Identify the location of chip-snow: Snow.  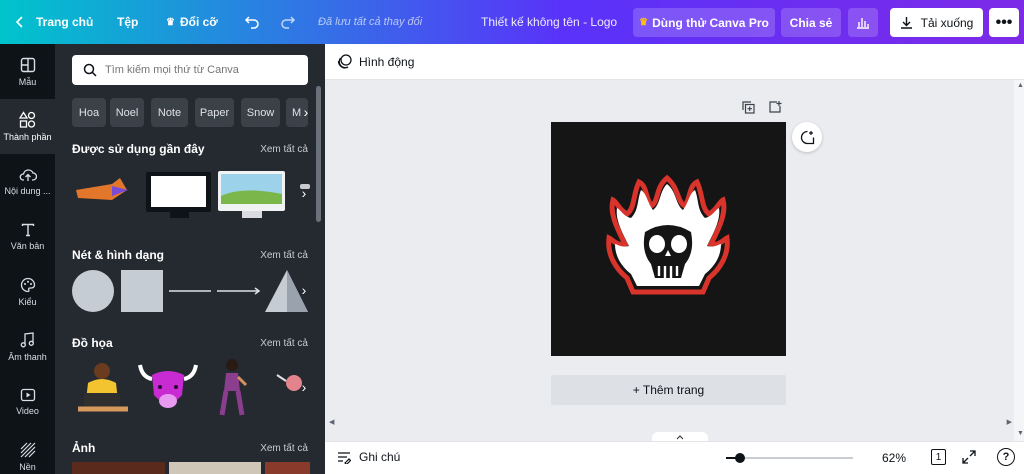
(260, 112).